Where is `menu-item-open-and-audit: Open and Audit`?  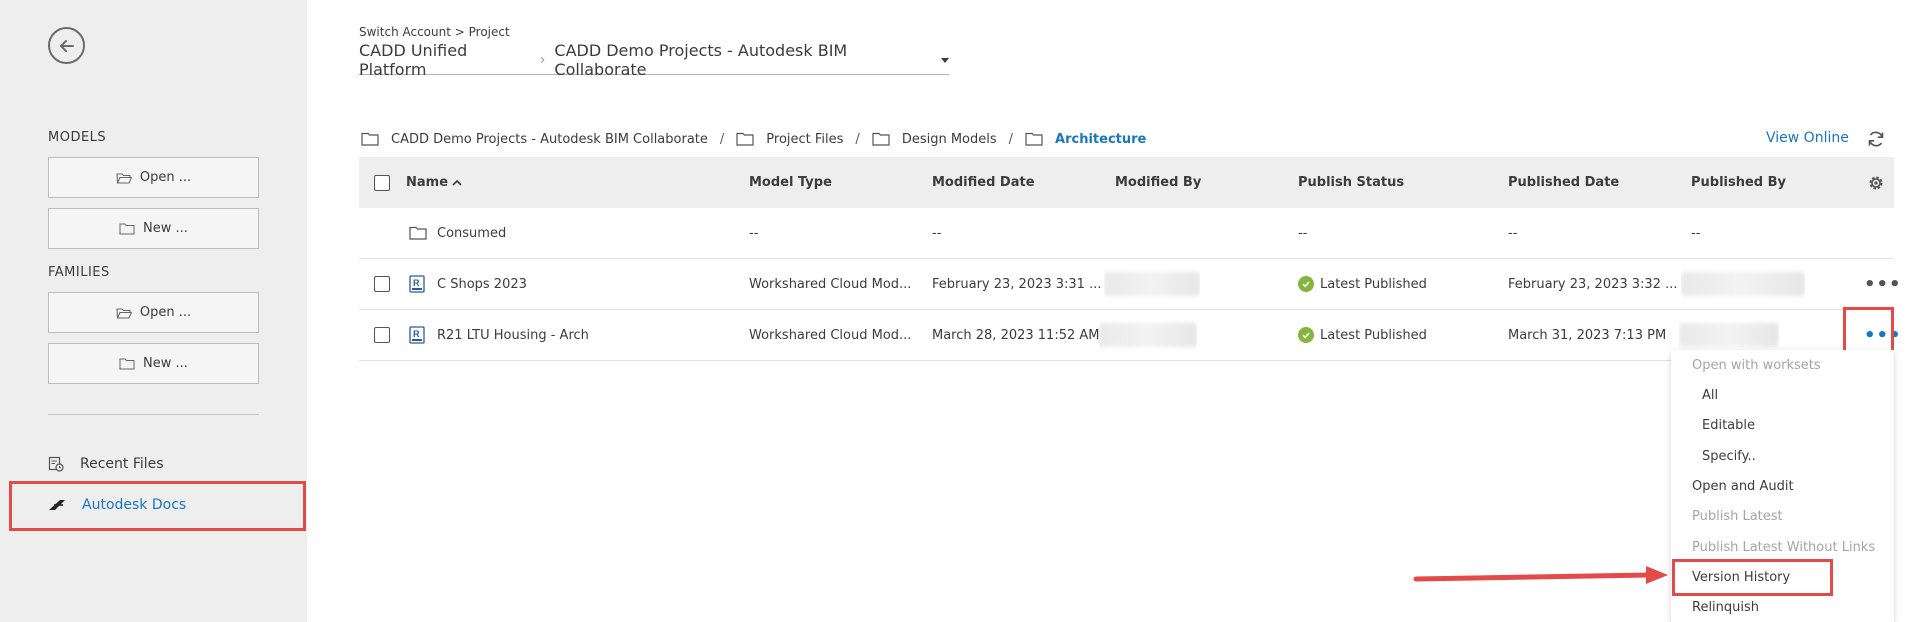 menu-item-open-and-audit: Open and Audit is located at coordinates (1782, 486).